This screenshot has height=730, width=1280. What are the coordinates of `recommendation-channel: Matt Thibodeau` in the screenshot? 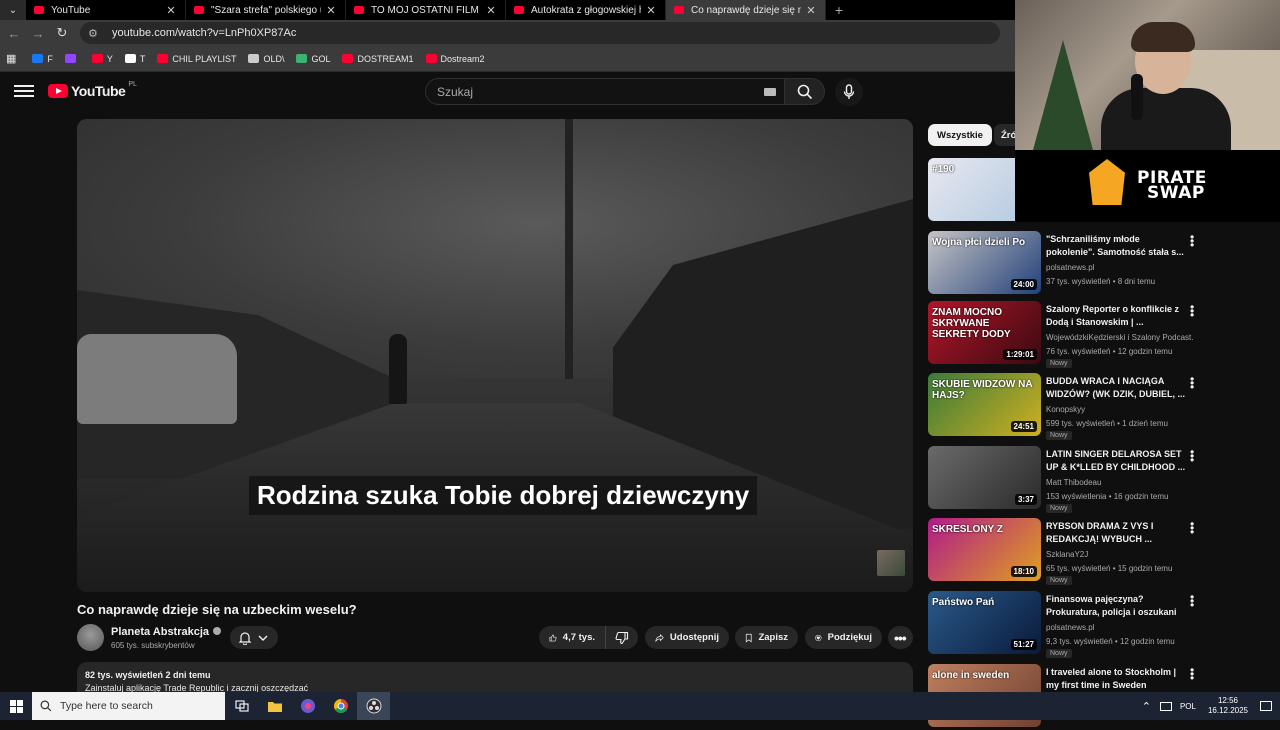 It's located at (1073, 482).